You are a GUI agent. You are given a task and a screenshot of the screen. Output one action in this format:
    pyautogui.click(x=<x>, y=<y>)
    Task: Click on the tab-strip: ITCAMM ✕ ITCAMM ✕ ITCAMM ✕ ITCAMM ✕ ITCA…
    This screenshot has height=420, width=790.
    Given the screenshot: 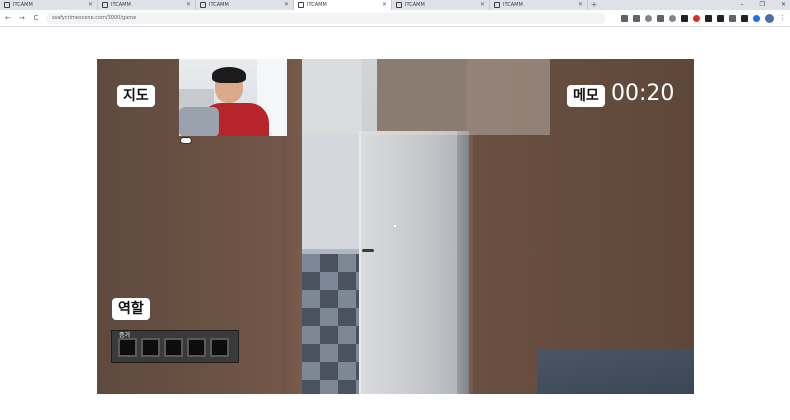 What is the action you would take?
    pyautogui.click(x=395, y=5)
    